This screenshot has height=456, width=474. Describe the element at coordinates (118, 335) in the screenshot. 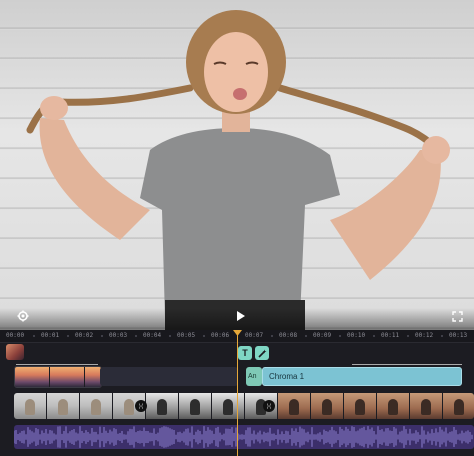

I see `ruler-label: 00:03` at that location.